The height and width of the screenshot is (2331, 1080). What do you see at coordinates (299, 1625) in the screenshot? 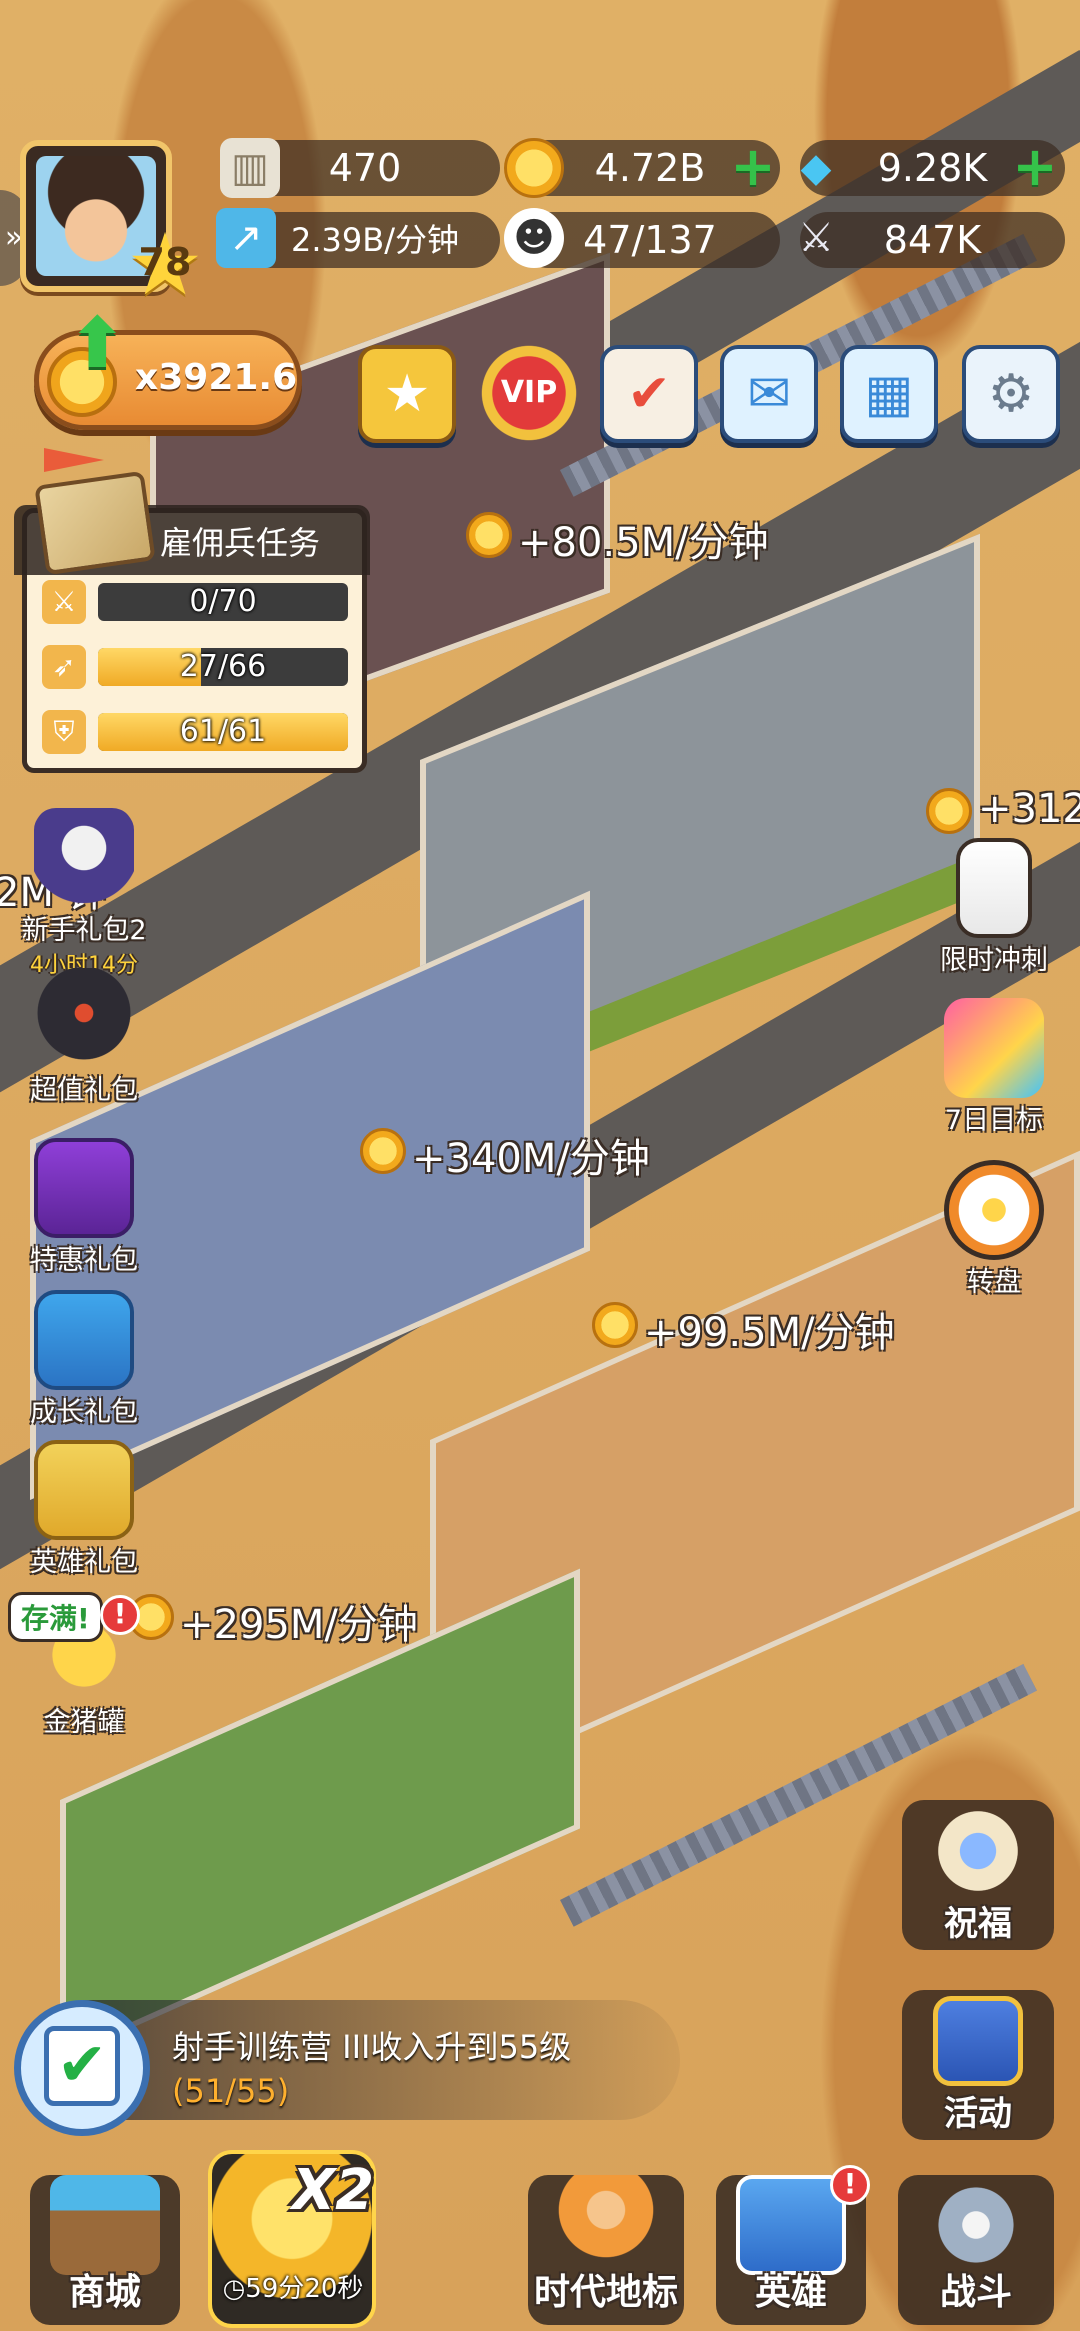
I see `income-label-text: +295M/分钟` at bounding box center [299, 1625].